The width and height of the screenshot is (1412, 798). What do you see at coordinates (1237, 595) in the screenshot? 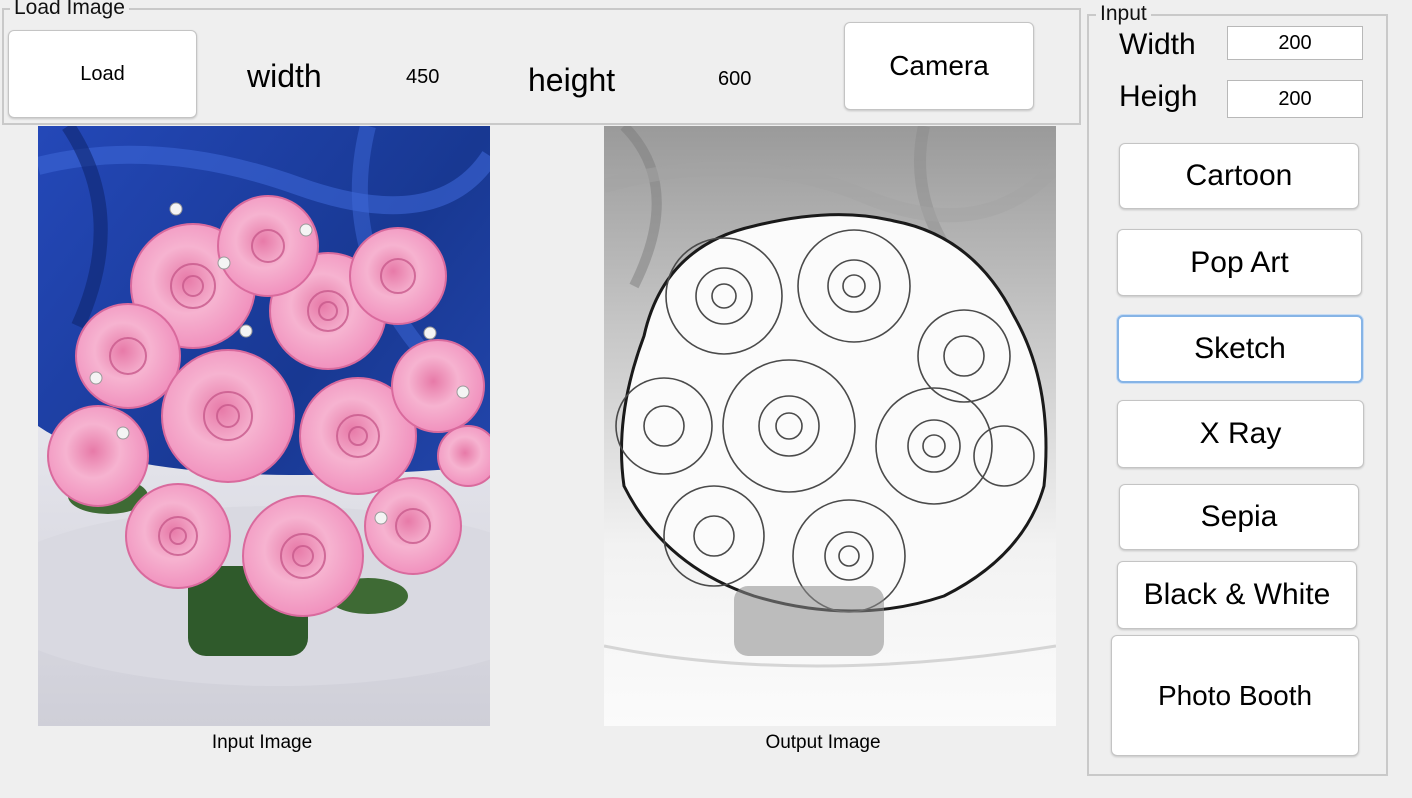
I see `black-and-white-button: Black & White` at bounding box center [1237, 595].